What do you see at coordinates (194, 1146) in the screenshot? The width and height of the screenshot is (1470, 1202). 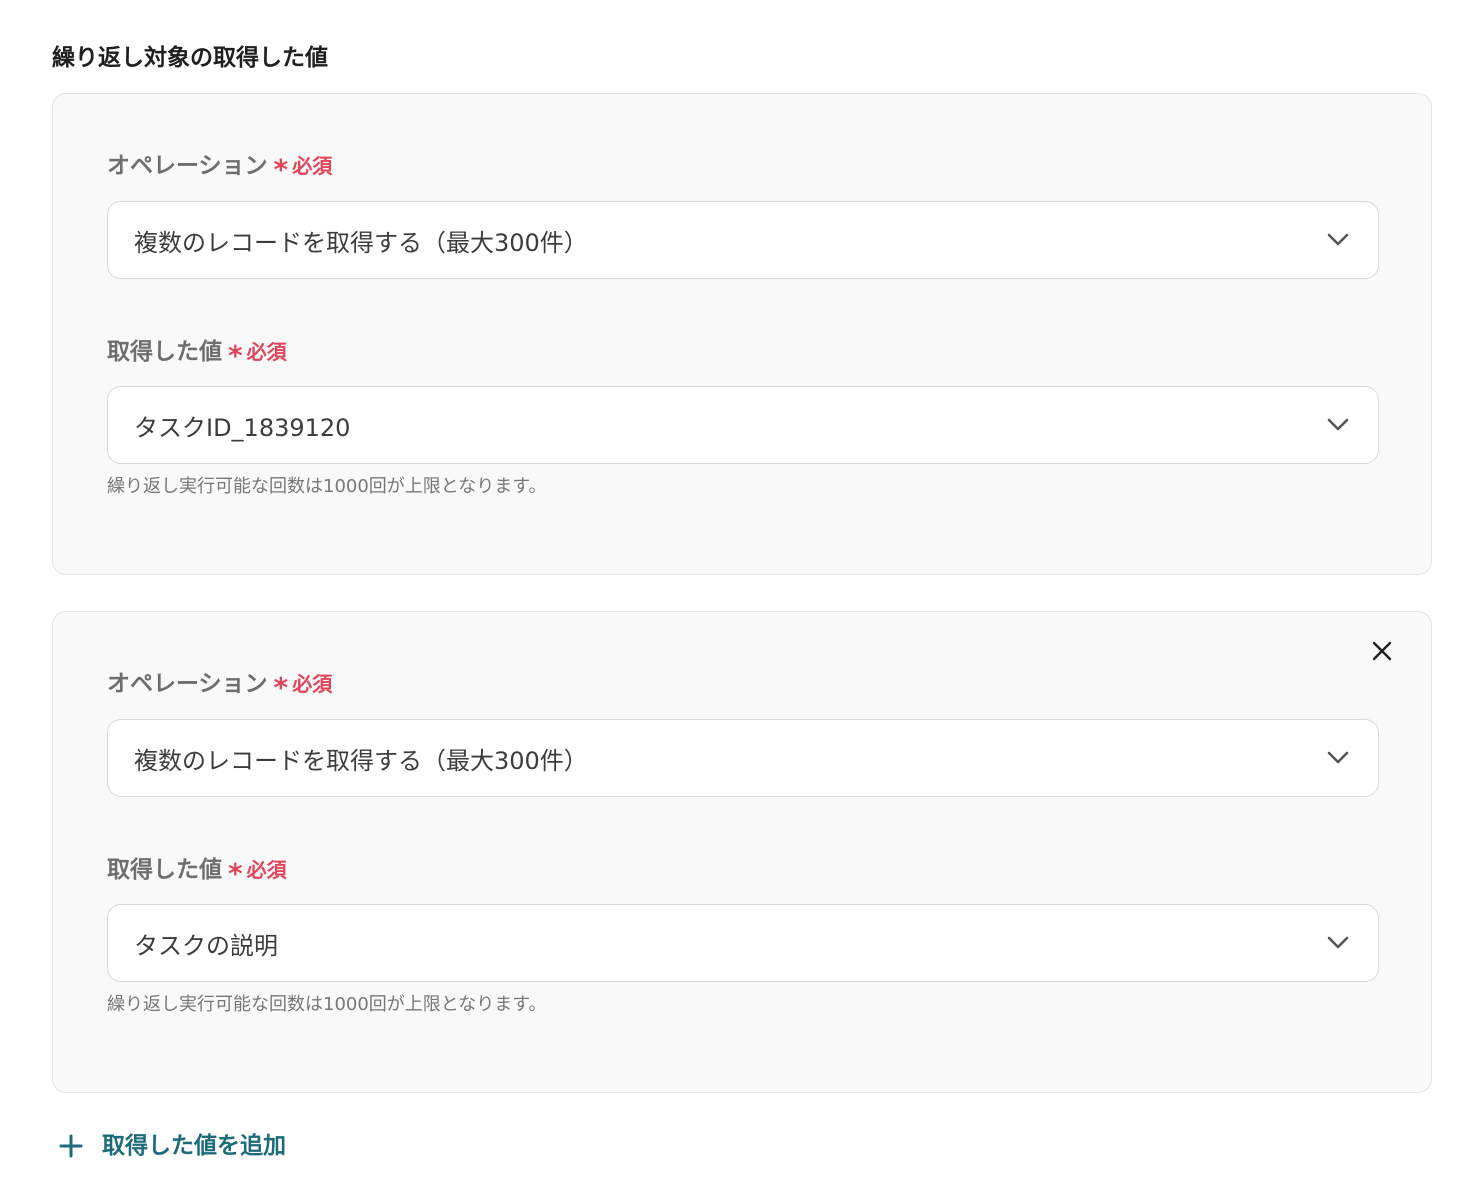 I see `add-value-label: 取得した値を追加` at bounding box center [194, 1146].